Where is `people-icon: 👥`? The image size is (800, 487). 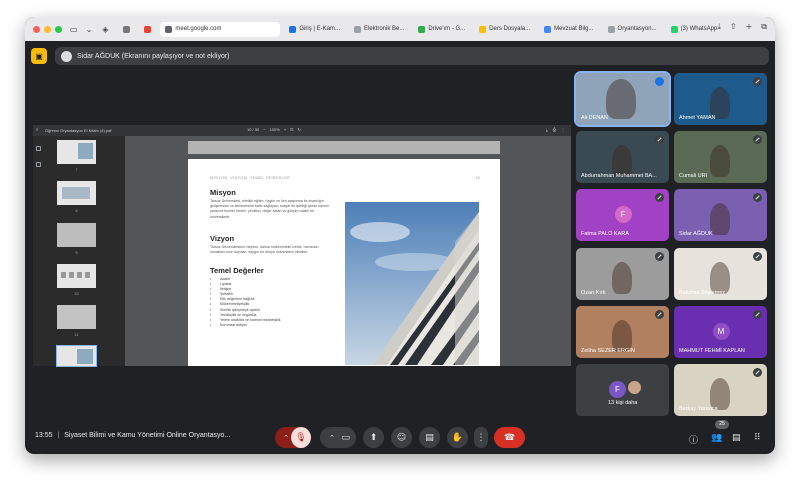 people-icon: 👥 is located at coordinates (716, 438).